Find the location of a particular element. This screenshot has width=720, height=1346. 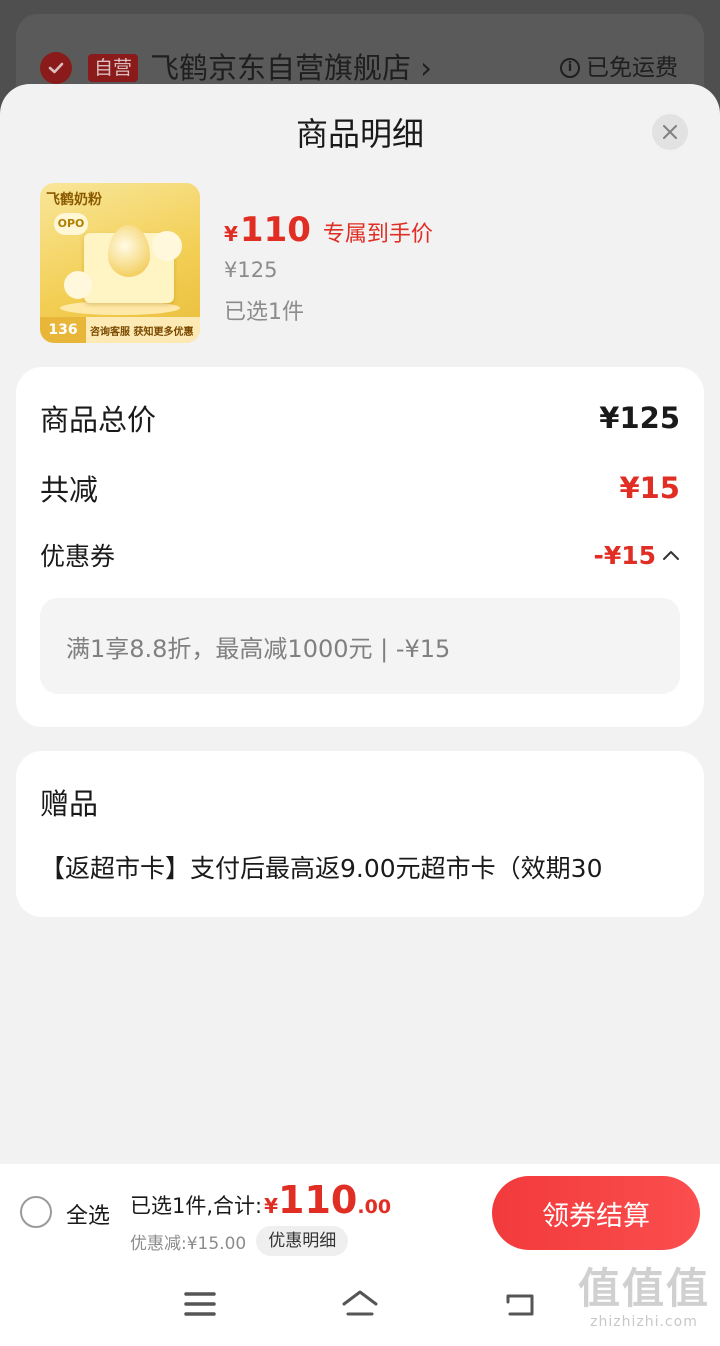

coupon-value: -¥15 is located at coordinates (624, 555).